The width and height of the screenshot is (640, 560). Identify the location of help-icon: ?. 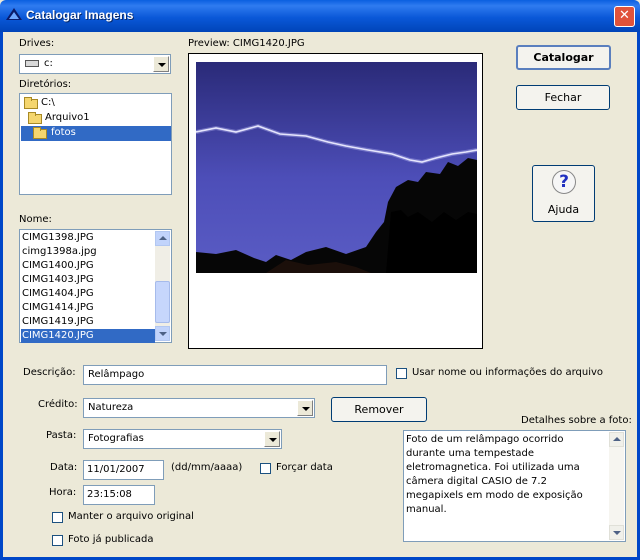
(564, 182).